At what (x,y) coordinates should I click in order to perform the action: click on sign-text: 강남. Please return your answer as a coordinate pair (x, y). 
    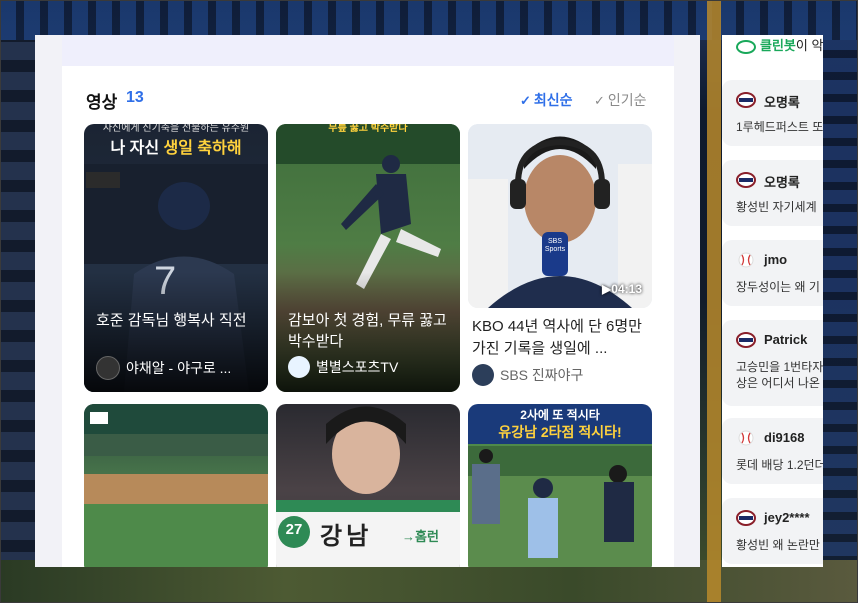
    Looking at the image, I should click on (346, 536).